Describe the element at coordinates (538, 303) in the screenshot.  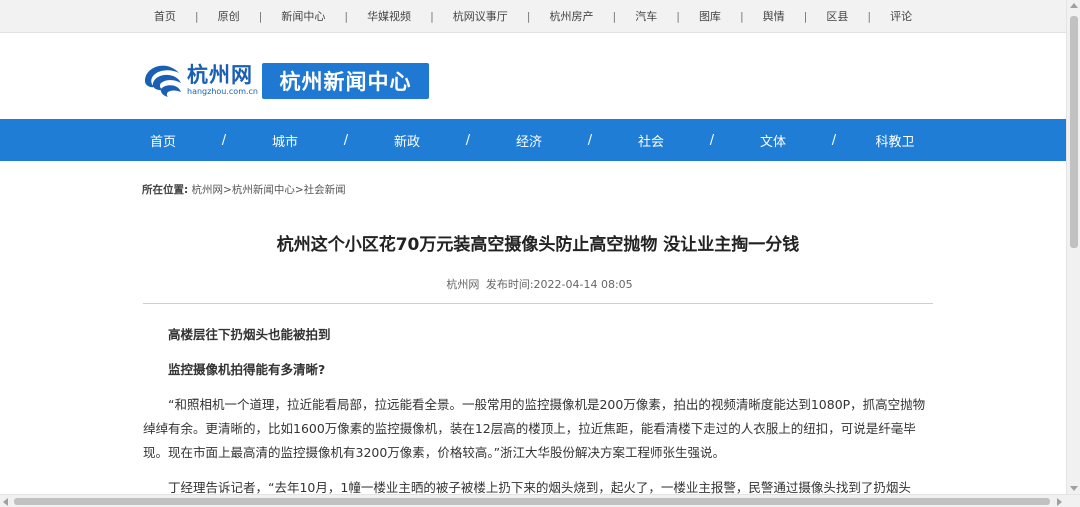
I see `title-divider` at that location.